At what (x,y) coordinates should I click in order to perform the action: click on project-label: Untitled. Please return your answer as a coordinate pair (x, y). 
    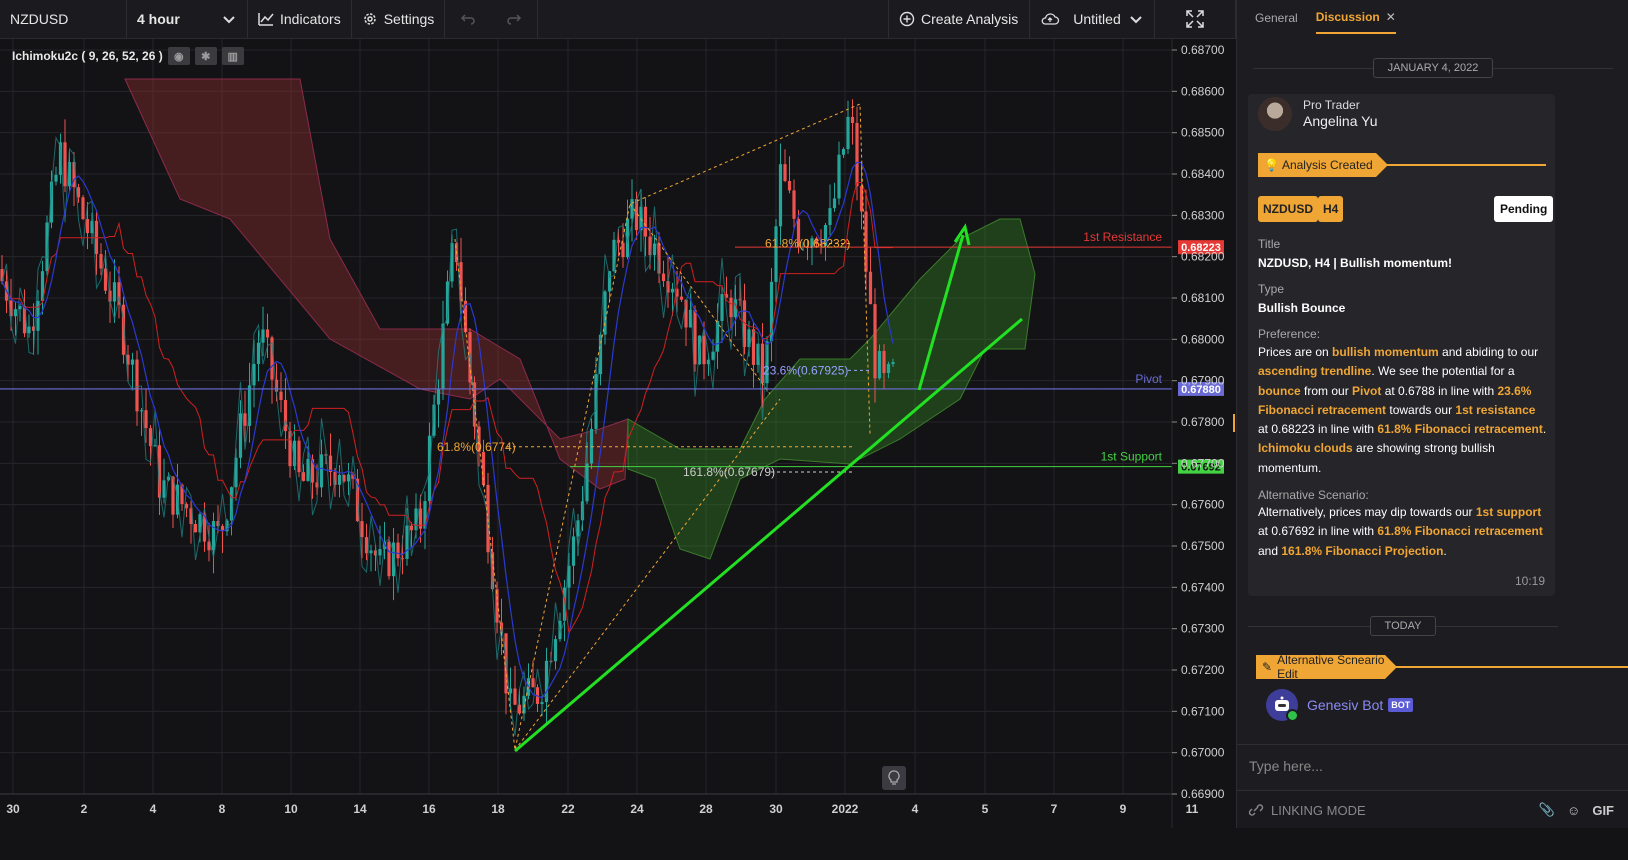
    Looking at the image, I should click on (1097, 19).